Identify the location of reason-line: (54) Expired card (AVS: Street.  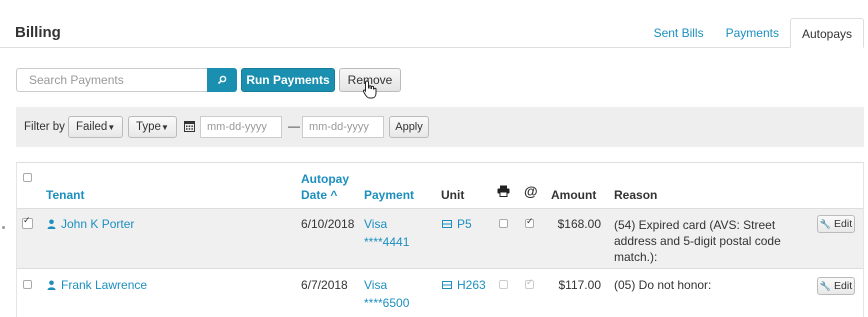
(695, 225).